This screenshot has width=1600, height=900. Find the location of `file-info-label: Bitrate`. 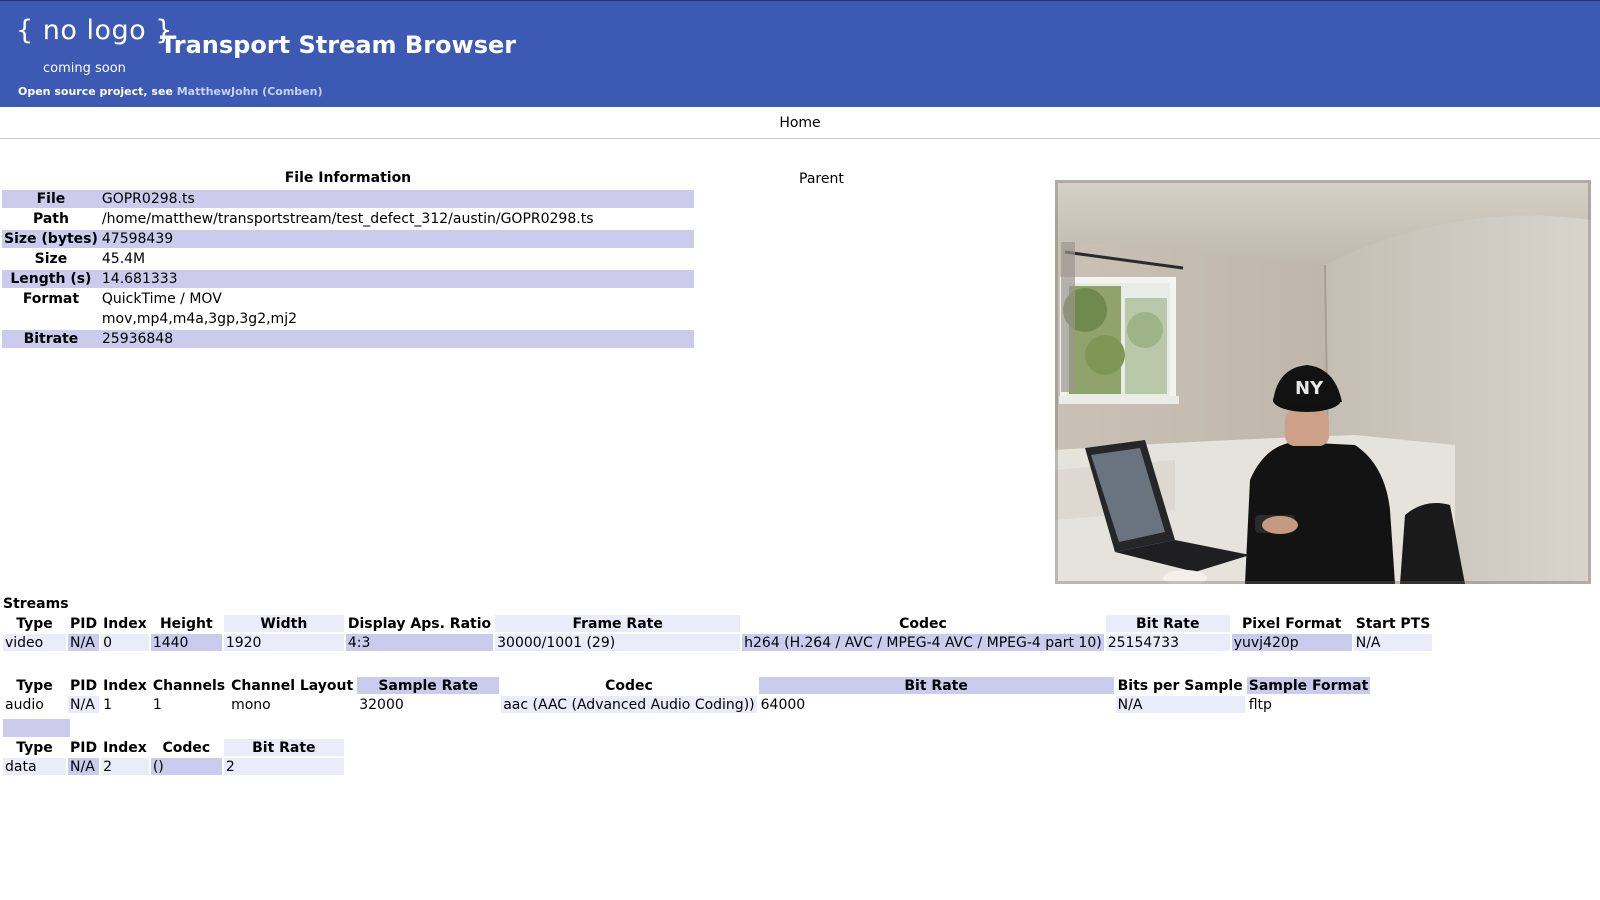

file-info-label: Bitrate is located at coordinates (51, 339).